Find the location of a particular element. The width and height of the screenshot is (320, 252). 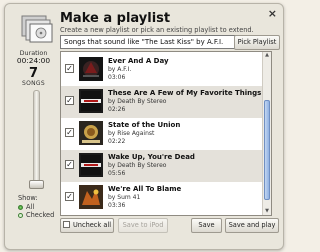

song-artist: by A.F.I. is located at coordinates (120, 69).